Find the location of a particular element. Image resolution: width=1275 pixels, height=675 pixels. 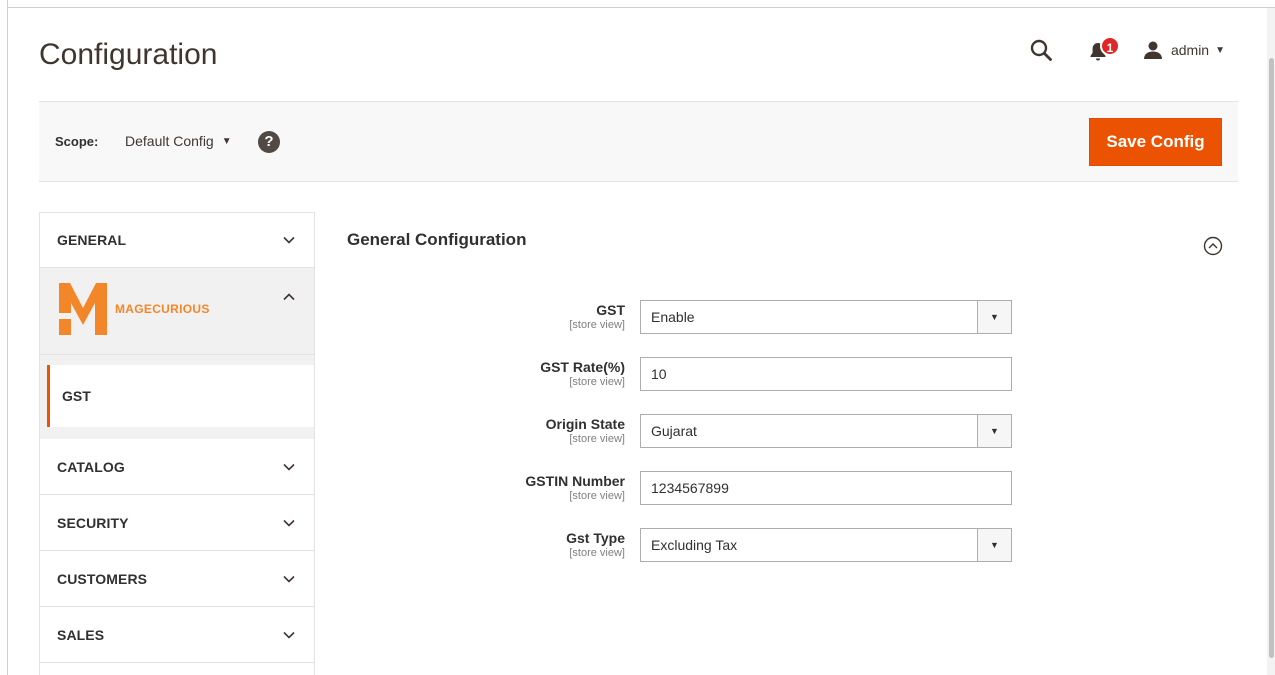

sidebar-tab-label: CUSTOMERS is located at coordinates (102, 578).